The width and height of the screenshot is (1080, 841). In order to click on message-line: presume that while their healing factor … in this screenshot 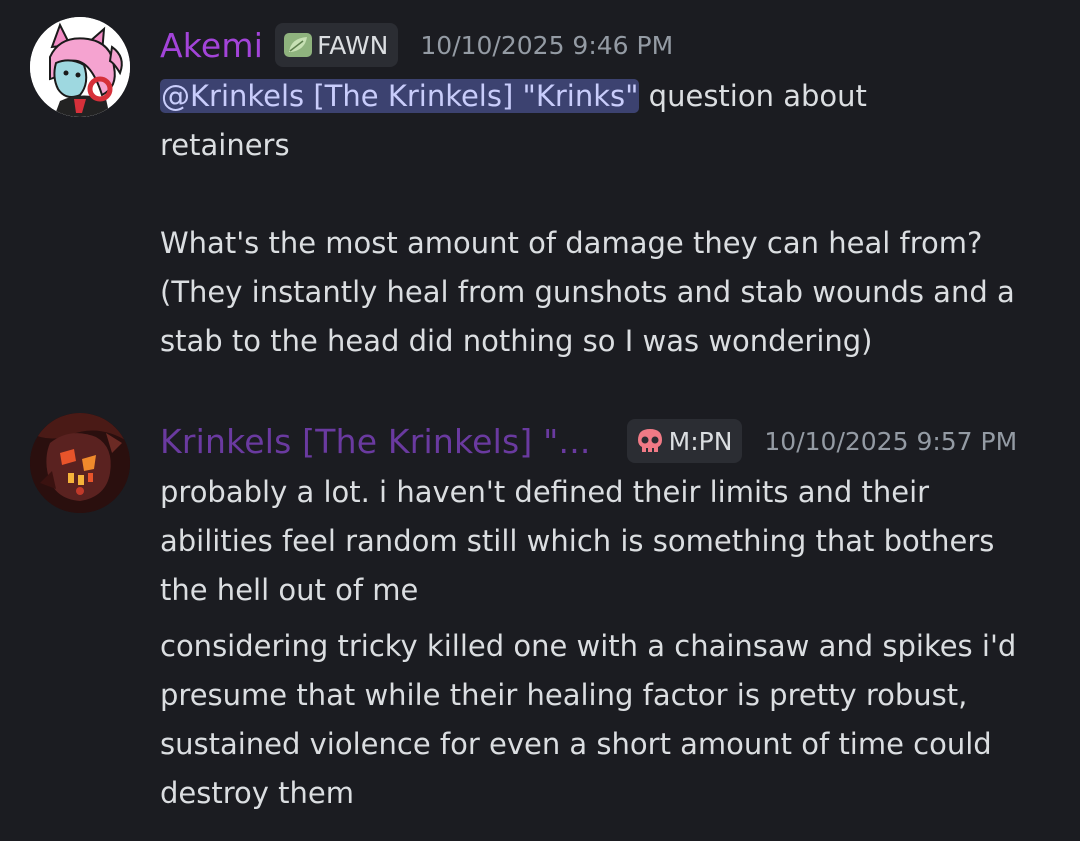, I will do `click(564, 695)`.